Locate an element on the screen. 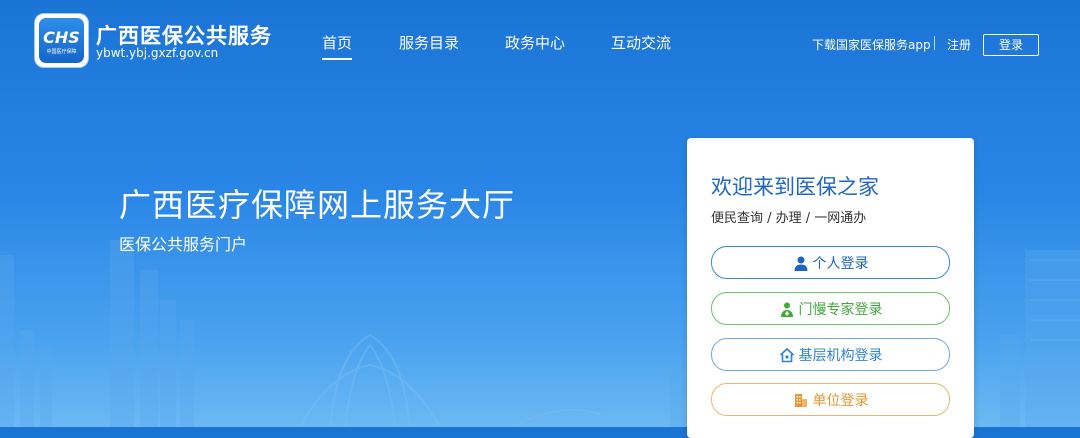 This screenshot has height=438, width=1080. institution-login-label: 基层机构登录 is located at coordinates (840, 355).